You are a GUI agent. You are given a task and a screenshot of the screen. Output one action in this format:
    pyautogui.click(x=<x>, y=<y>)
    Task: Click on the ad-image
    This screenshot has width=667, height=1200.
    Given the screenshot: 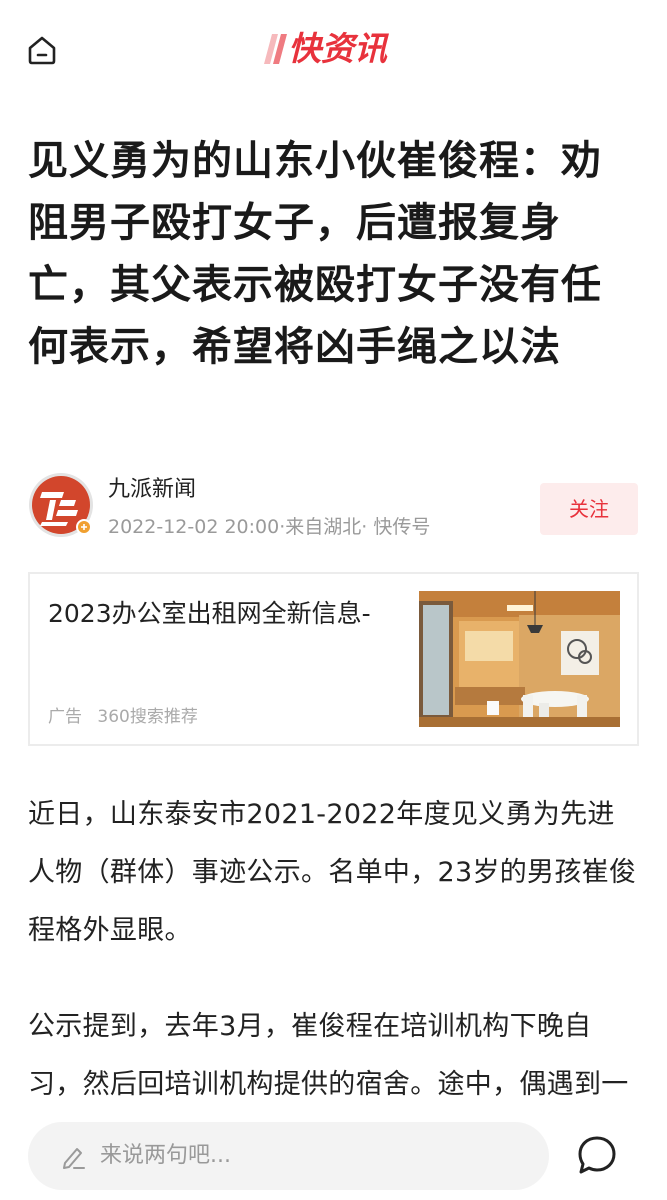 What is the action you would take?
    pyautogui.click(x=519, y=659)
    